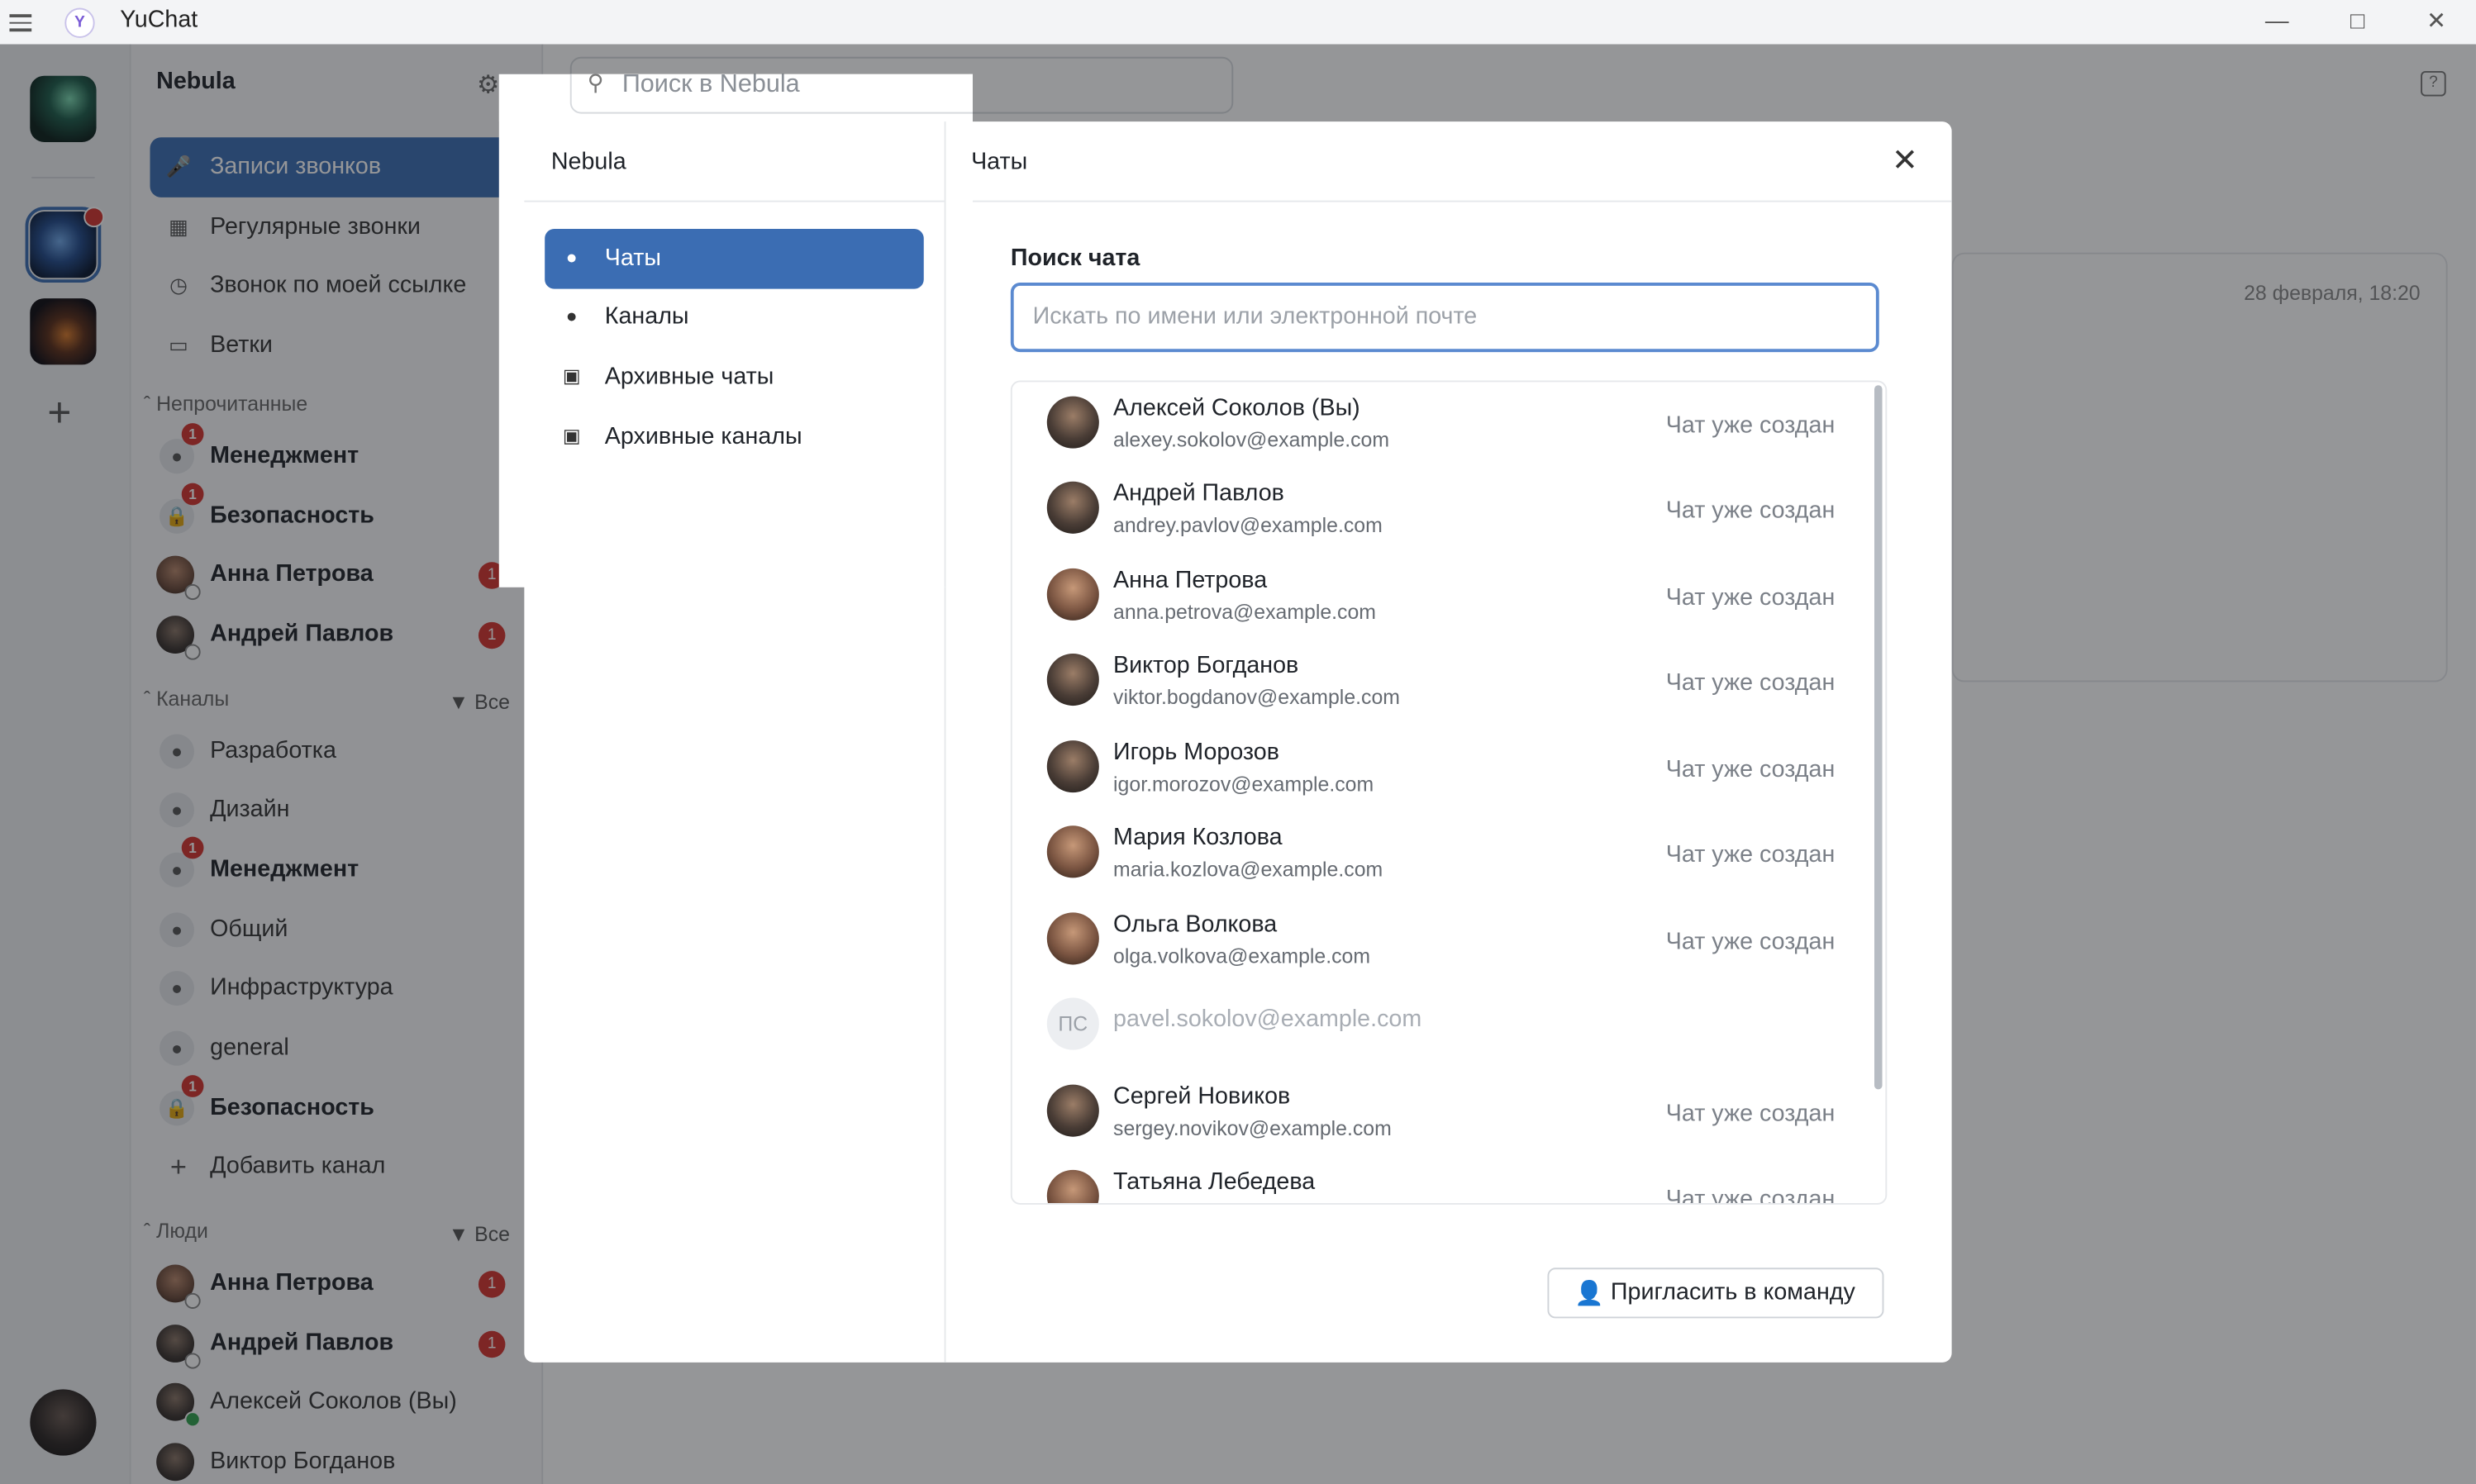 Image resolution: width=2476 pixels, height=1484 pixels. I want to click on contact-name: Сергей Новиков, so click(1202, 1096).